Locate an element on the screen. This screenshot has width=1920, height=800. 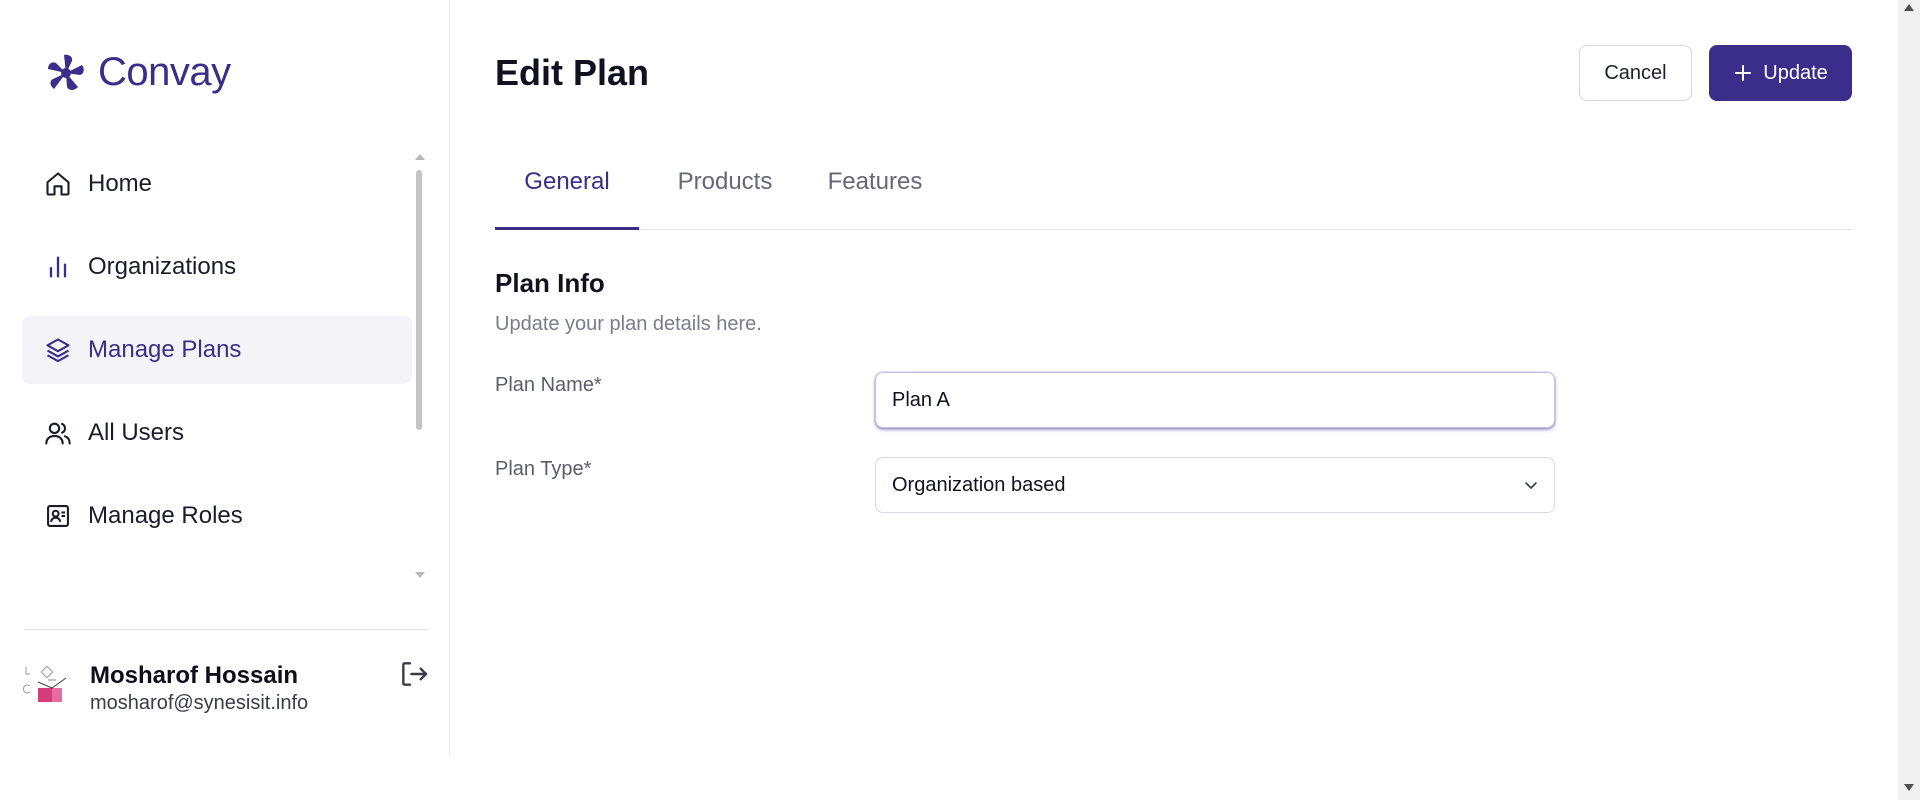
convay-logo-icon is located at coordinates (66, 72).